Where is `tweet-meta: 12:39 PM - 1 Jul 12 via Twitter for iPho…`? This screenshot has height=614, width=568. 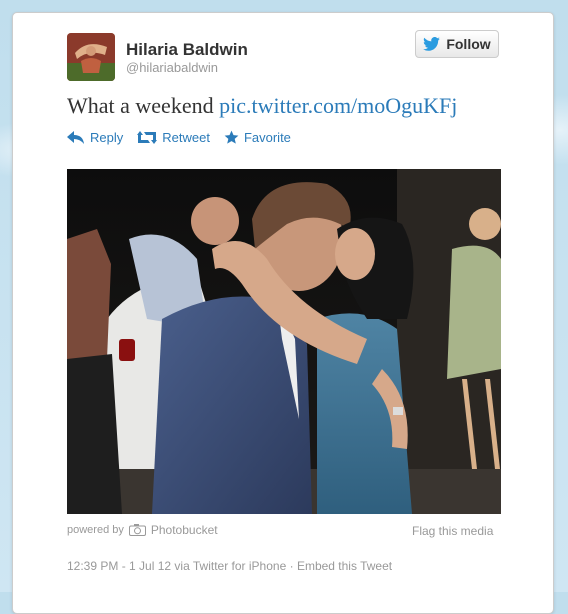 tweet-meta: 12:39 PM - 1 Jul 12 via Twitter for iPho… is located at coordinates (229, 566).